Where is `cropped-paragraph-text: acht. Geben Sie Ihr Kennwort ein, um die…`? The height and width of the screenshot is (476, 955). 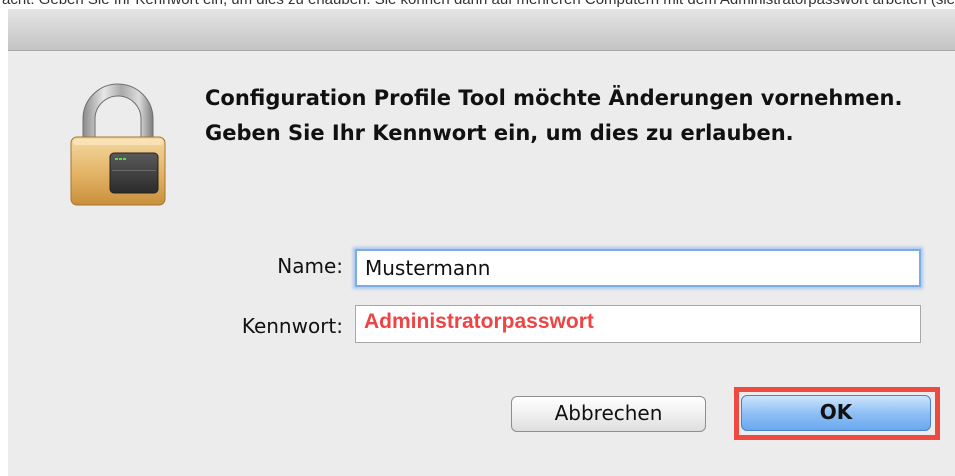 cropped-paragraph-text: acht. Geben Sie Ihr Kennwort ein, um die… is located at coordinates (478, 4).